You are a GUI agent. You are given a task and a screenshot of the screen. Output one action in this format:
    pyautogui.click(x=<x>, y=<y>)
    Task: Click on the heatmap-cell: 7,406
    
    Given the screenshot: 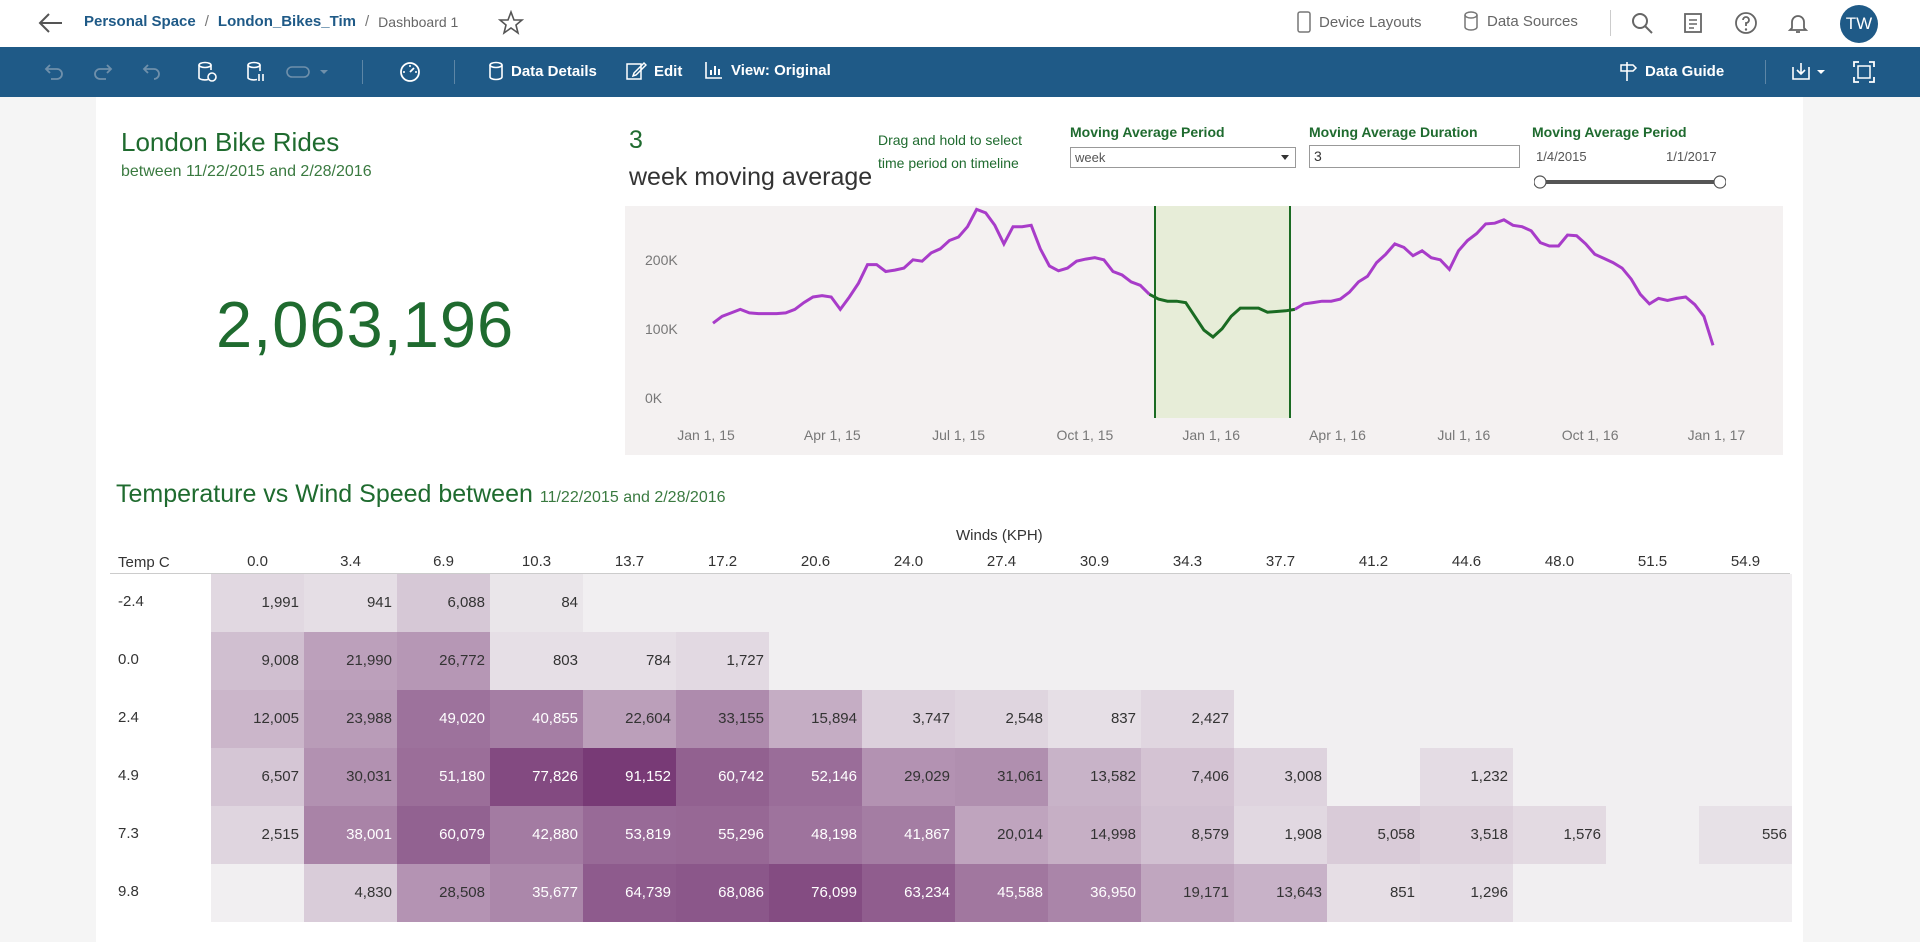 What is the action you would take?
    pyautogui.click(x=1187, y=777)
    